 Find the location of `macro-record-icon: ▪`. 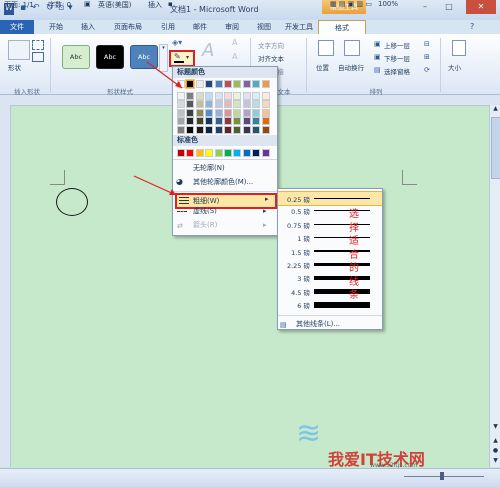

macro-record-icon: ▪ is located at coordinates (170, 4).